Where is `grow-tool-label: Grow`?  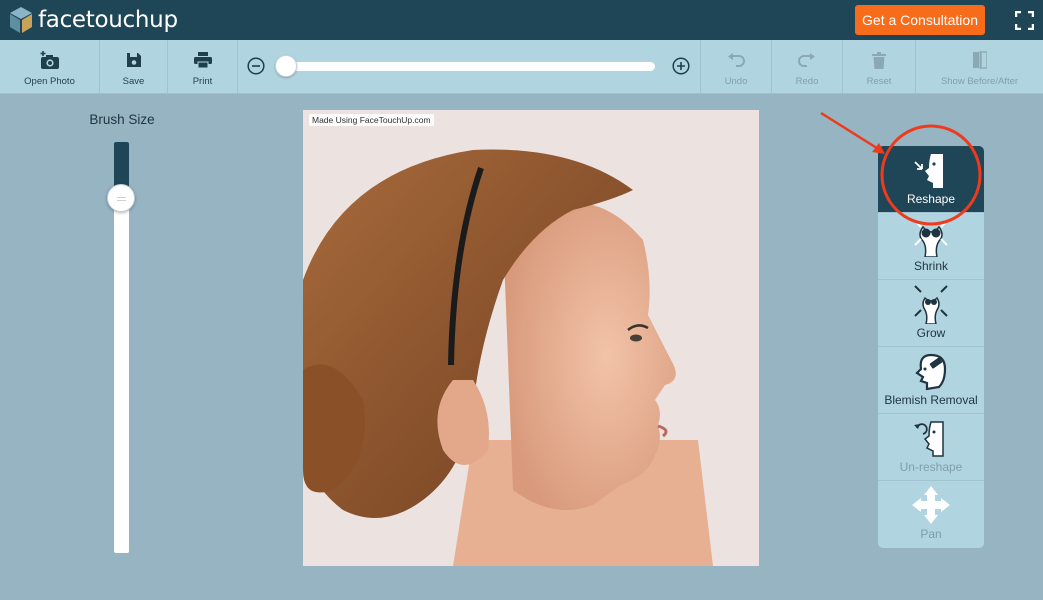
grow-tool-label: Grow is located at coordinates (931, 333).